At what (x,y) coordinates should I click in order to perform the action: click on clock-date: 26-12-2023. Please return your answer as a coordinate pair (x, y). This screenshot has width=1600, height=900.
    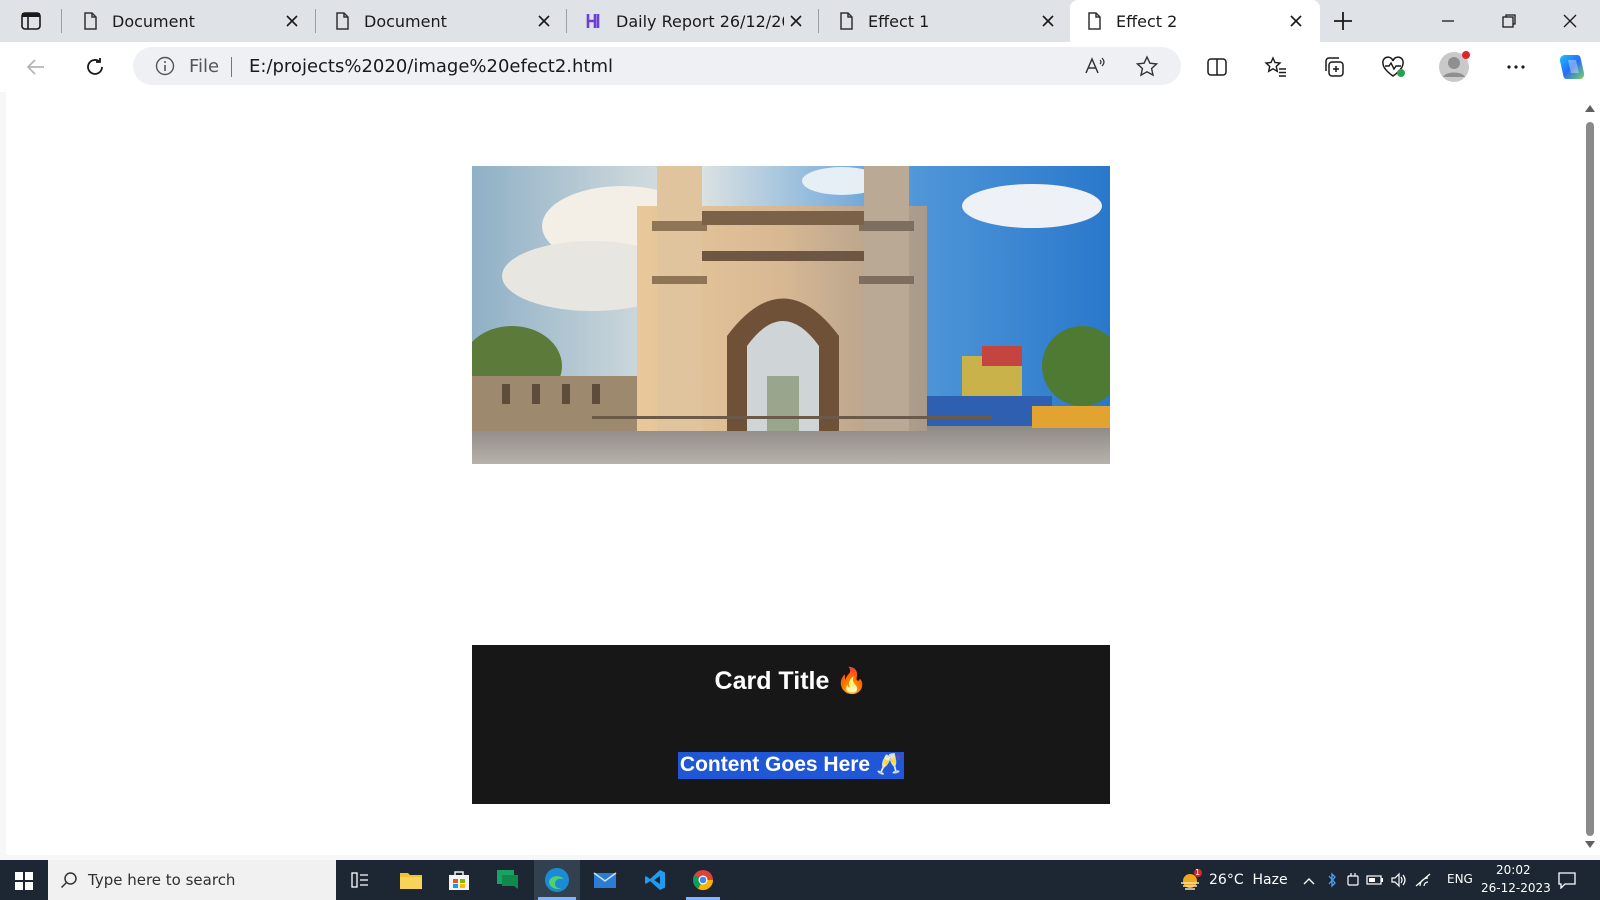
    Looking at the image, I should click on (1516, 888).